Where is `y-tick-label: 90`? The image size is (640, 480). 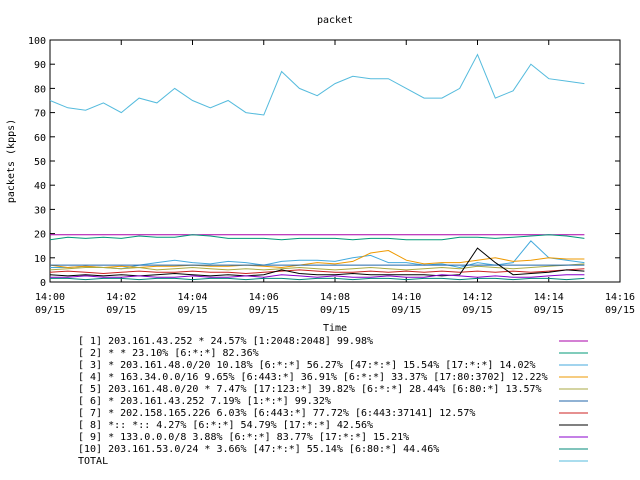 y-tick-label: 90 is located at coordinates (40, 65).